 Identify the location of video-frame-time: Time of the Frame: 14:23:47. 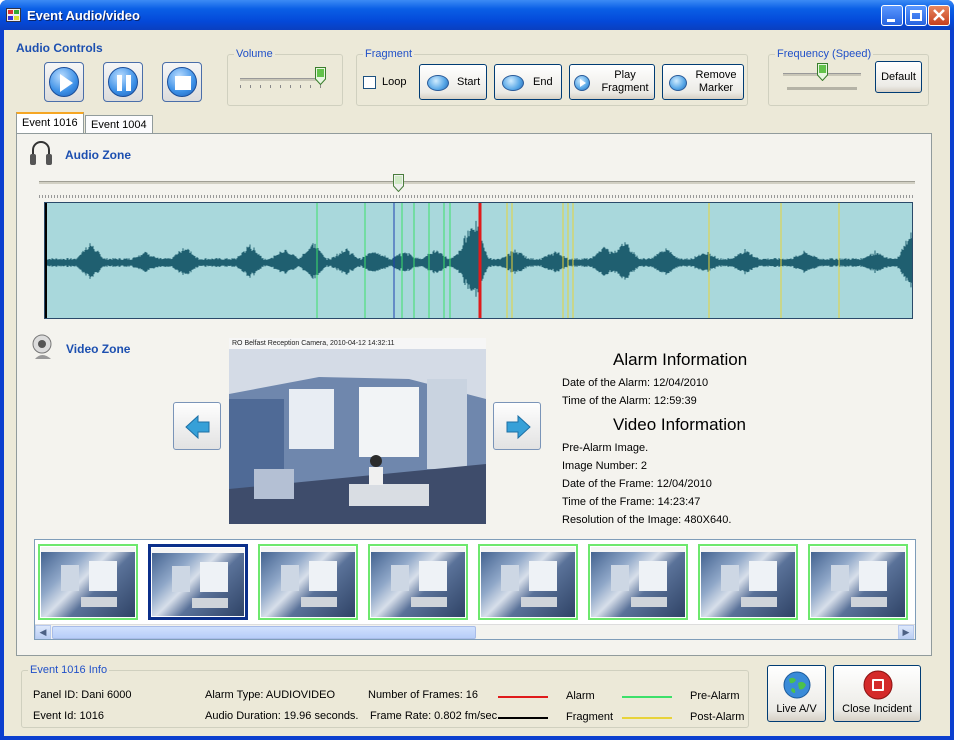
(631, 502).